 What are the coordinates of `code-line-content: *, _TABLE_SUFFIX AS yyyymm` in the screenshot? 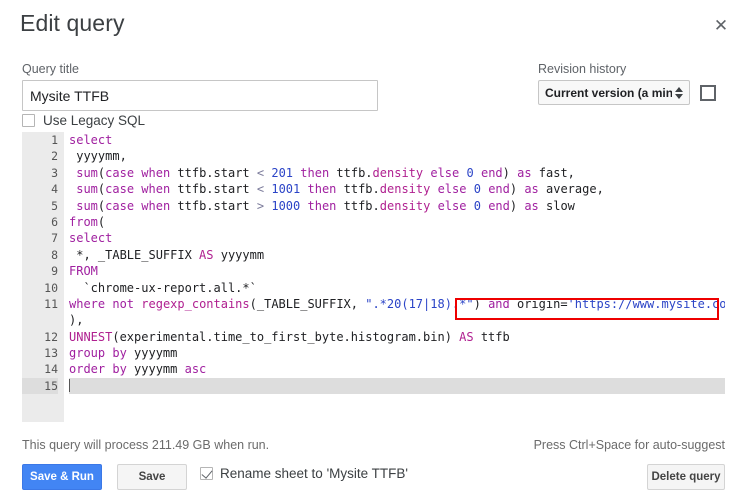 It's located at (167, 254).